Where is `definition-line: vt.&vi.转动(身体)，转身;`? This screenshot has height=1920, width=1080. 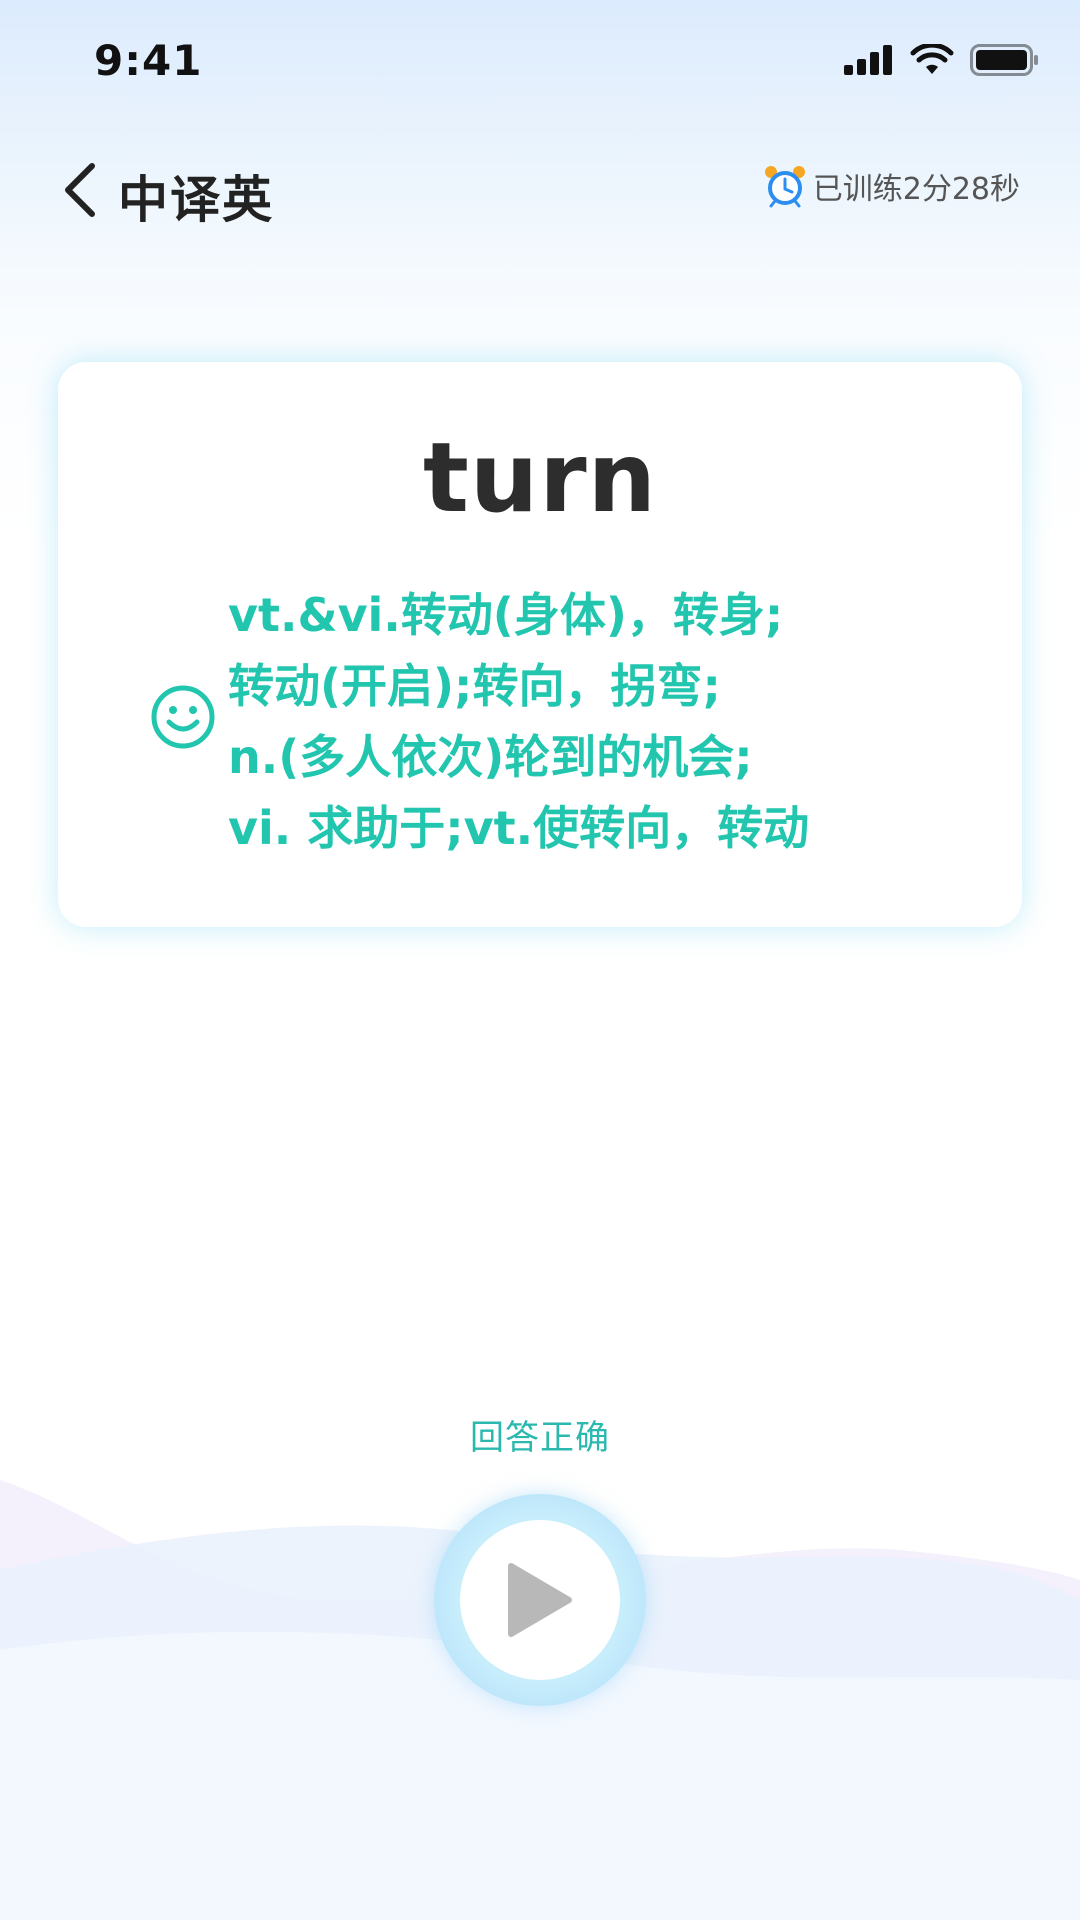
definition-line: vt.&vi.转动(身体)，转身; is located at coordinates (506, 615).